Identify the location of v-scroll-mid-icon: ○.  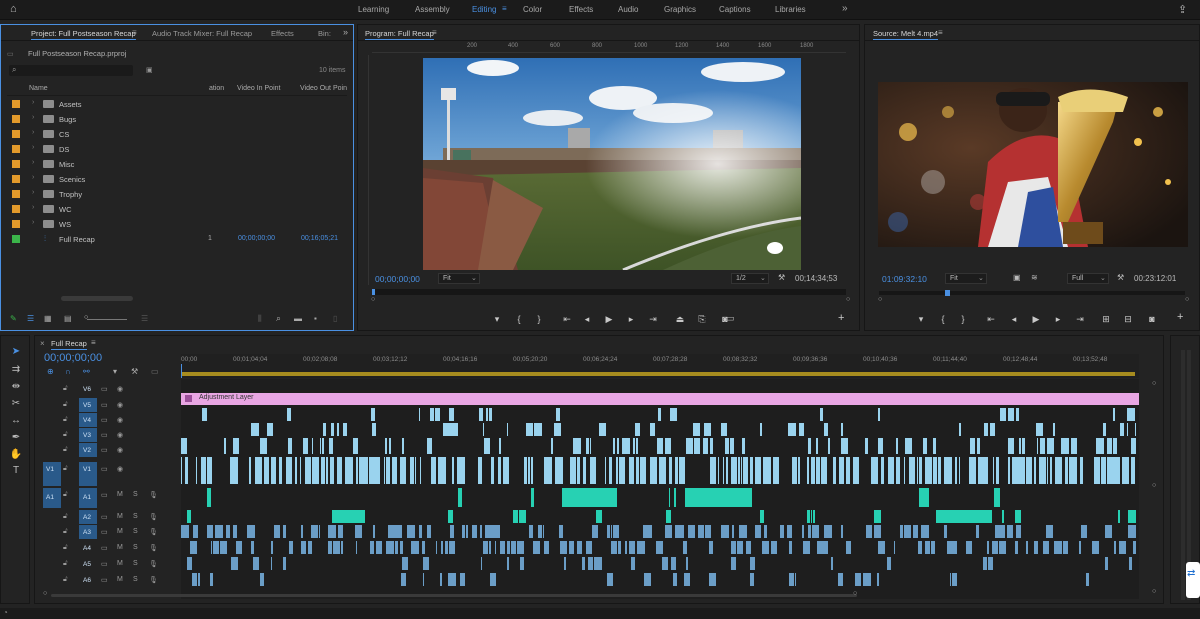
(1154, 485).